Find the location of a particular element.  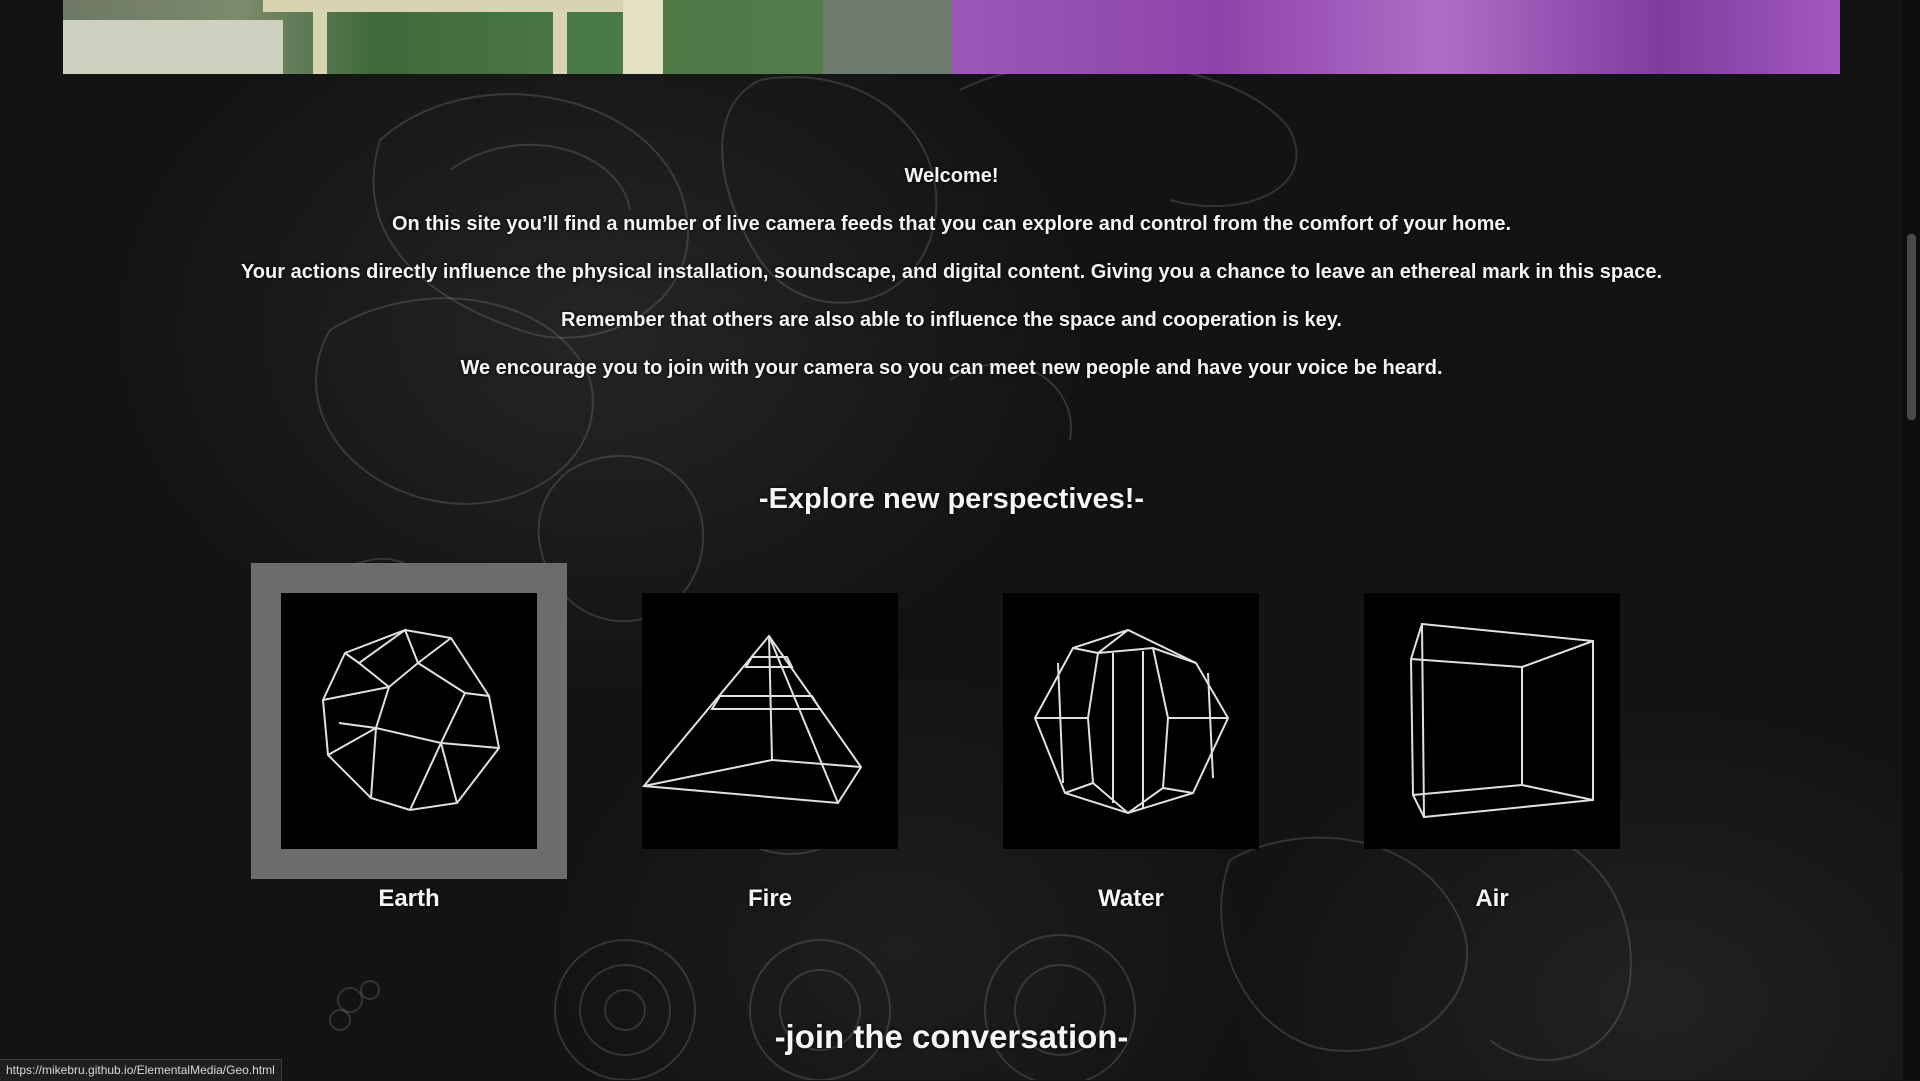

fire-label: Fire is located at coordinates (770, 899).